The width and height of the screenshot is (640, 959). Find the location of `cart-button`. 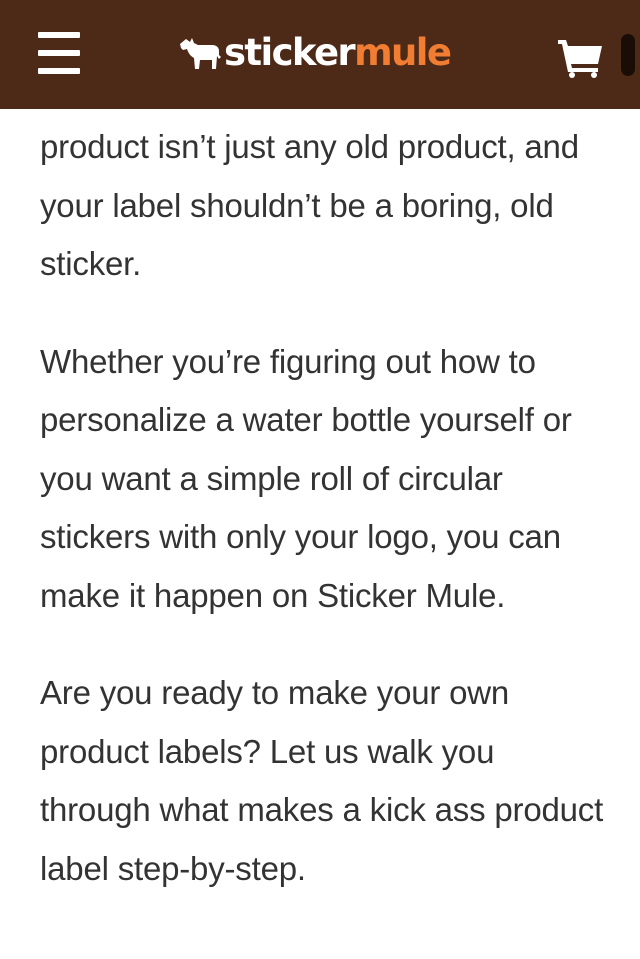

cart-button is located at coordinates (581, 58).